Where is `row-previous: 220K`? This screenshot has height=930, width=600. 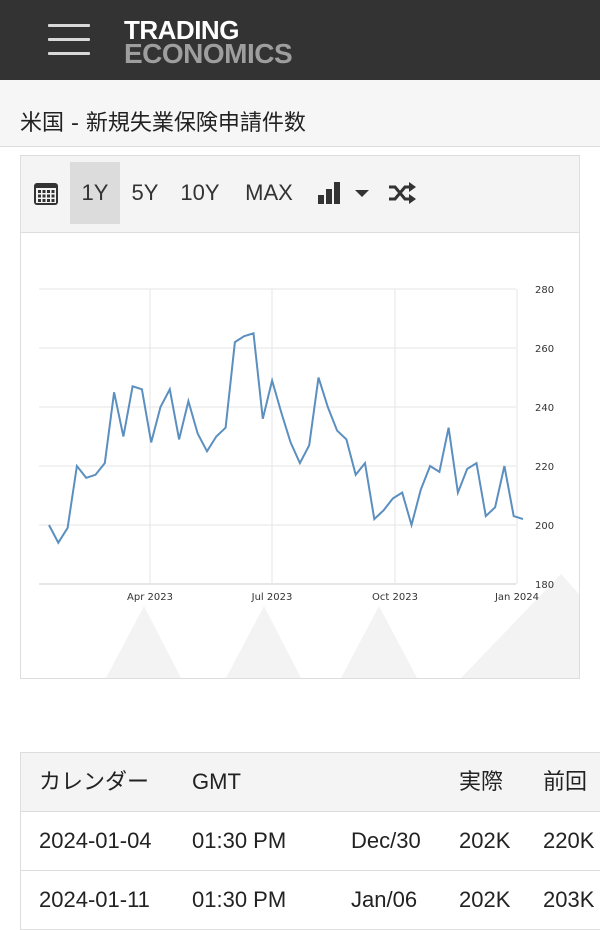
row-previous: 220K is located at coordinates (569, 840).